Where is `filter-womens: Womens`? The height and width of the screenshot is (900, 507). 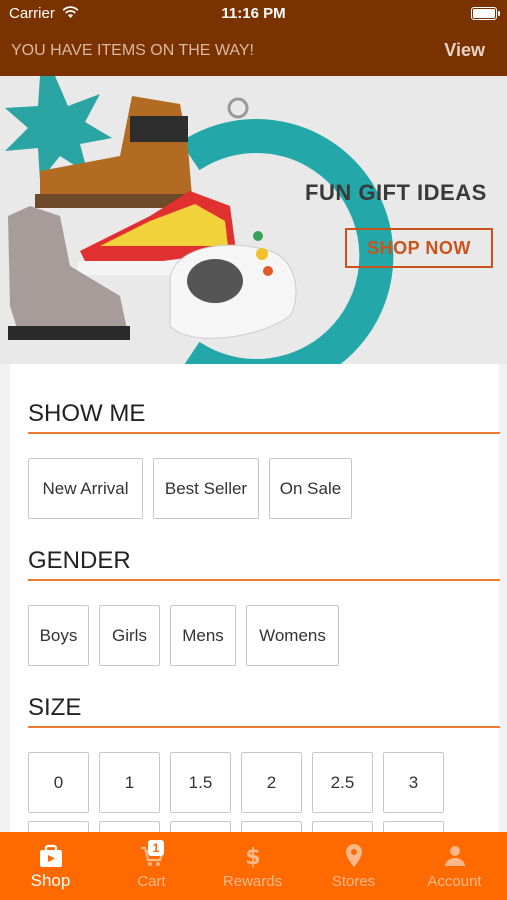
filter-womens: Womens is located at coordinates (292, 635).